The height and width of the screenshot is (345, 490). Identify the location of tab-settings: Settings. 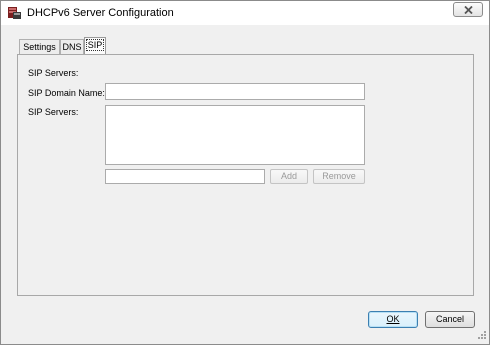
(39, 46).